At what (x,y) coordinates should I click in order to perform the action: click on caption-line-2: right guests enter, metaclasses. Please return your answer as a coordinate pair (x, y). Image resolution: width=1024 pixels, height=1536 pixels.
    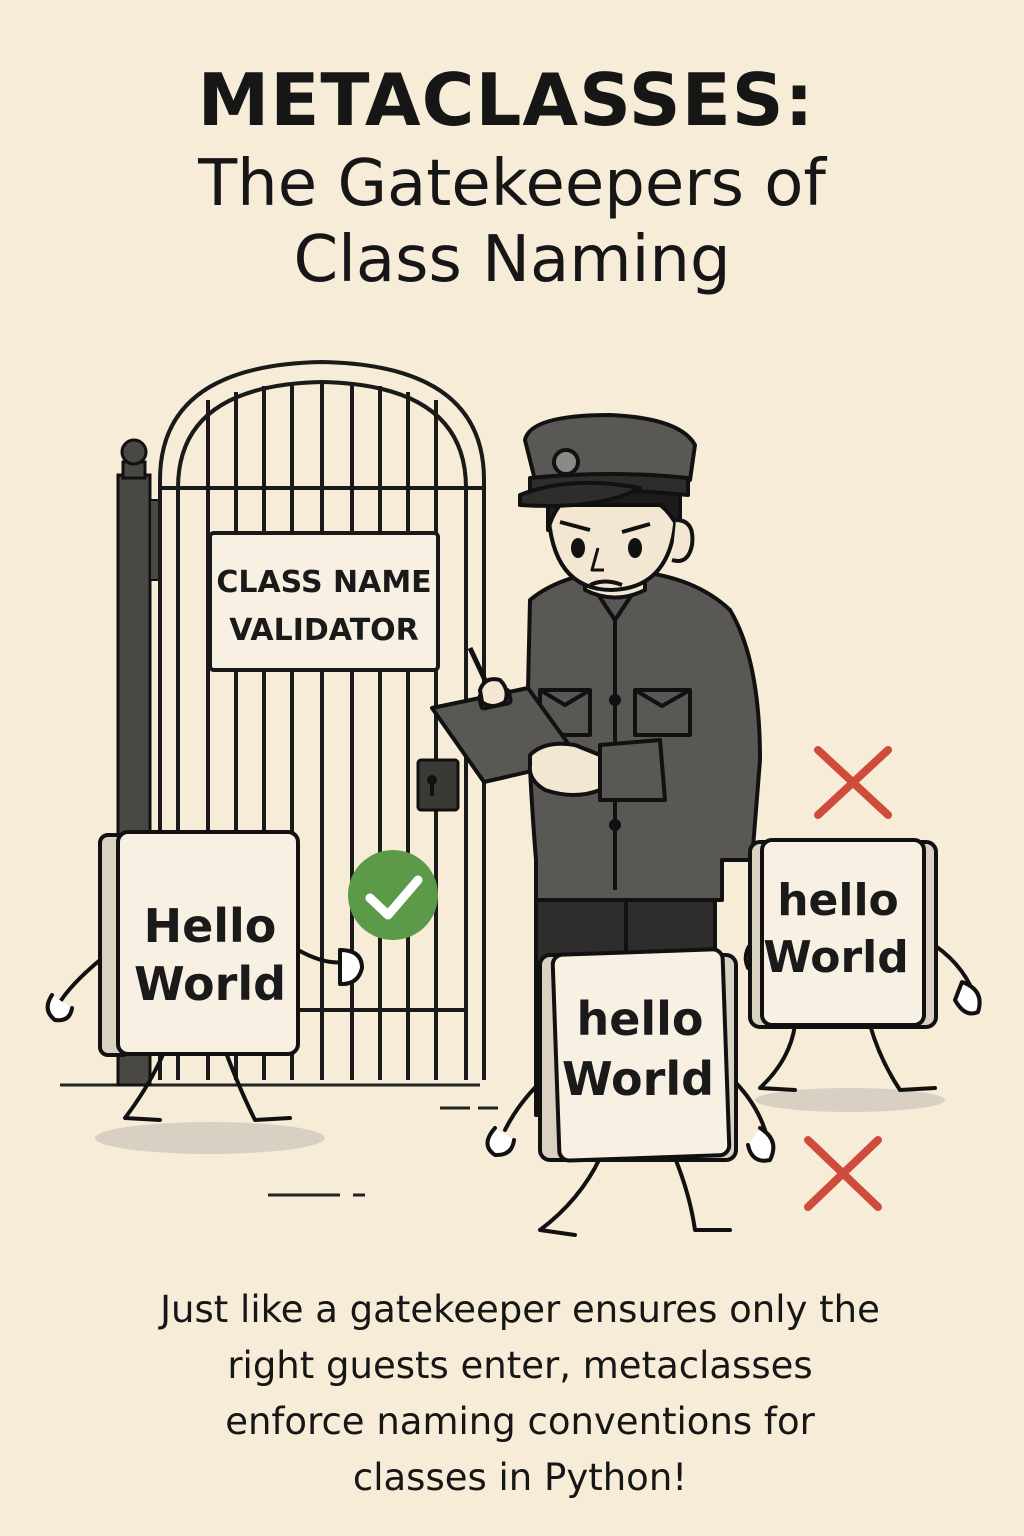
    Looking at the image, I should click on (520, 1365).